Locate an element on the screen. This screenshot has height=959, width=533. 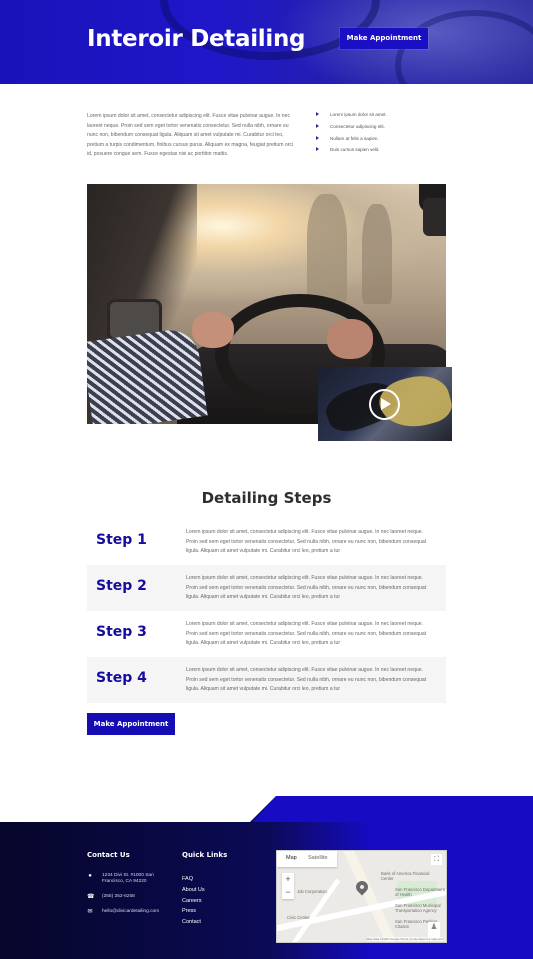
footer-dark-gradient is located at coordinates (266, 890).